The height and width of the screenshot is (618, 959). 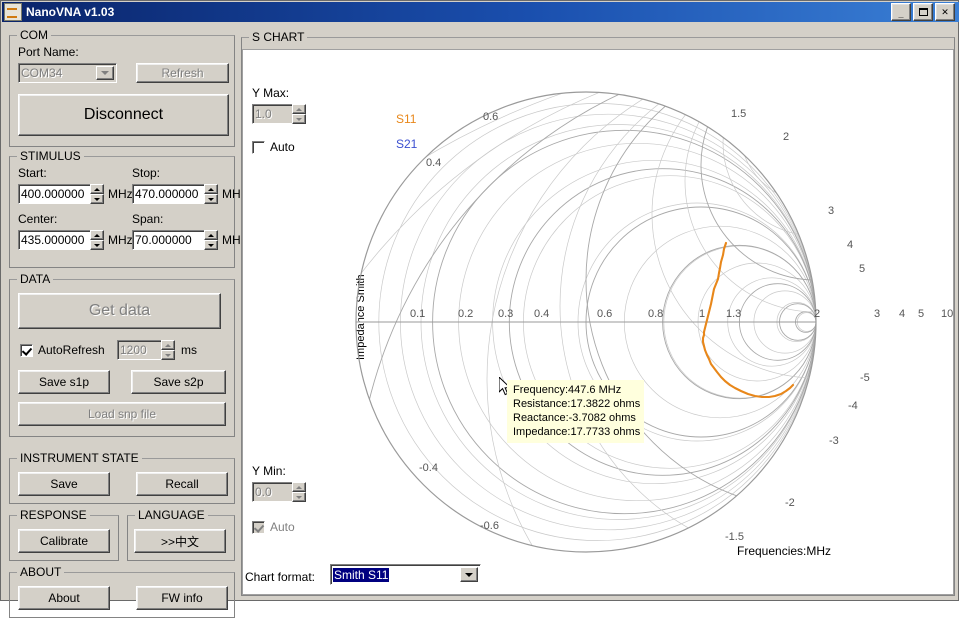 I want to click on fw-info-button: FW info, so click(x=182, y=598).